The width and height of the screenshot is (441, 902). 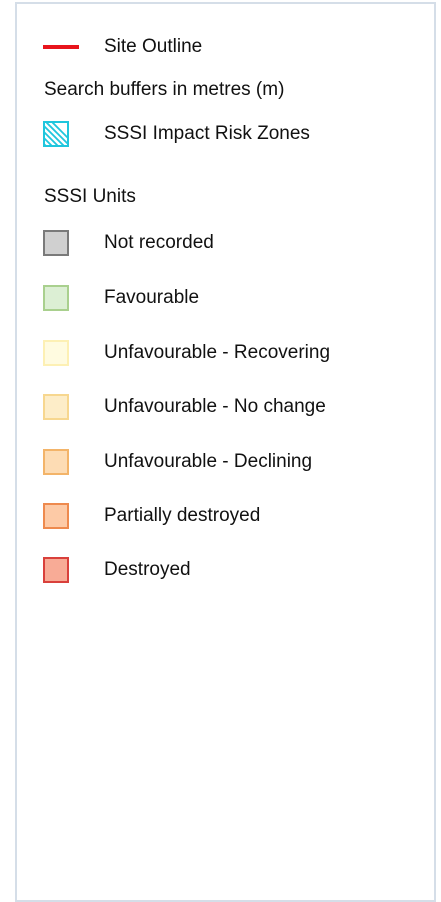 What do you see at coordinates (207, 133) in the screenshot?
I see `impact-risk-zones-label: SSSI Impact Risk Zones` at bounding box center [207, 133].